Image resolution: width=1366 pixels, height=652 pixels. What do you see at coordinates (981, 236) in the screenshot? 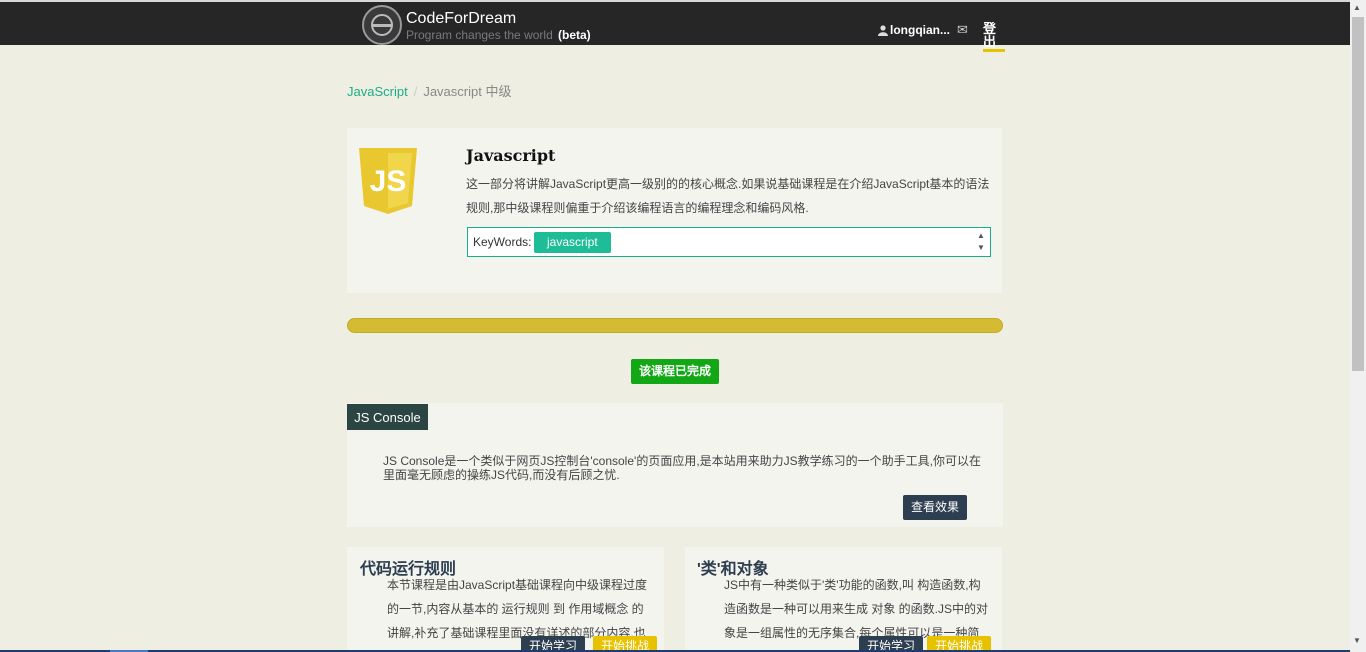
I see `spinner-up-icon: ▲` at bounding box center [981, 236].